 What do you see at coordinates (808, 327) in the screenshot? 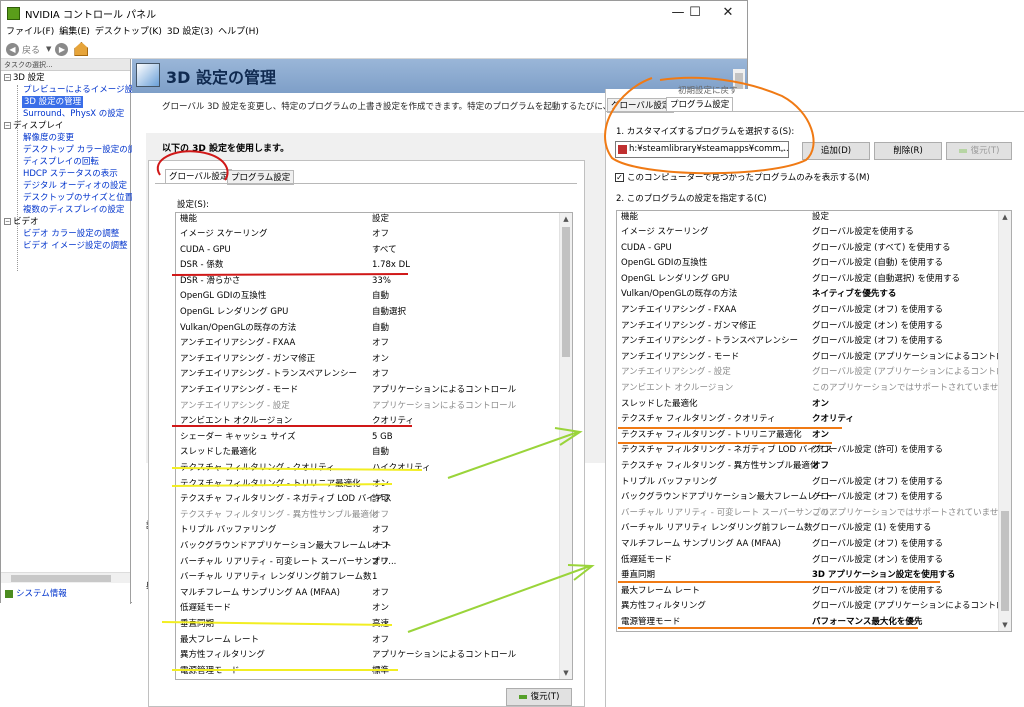
I see `setting-row: アンチエイリアシング - ガンマ修正 グローバル設定 (オン) を使用する` at bounding box center [808, 327].